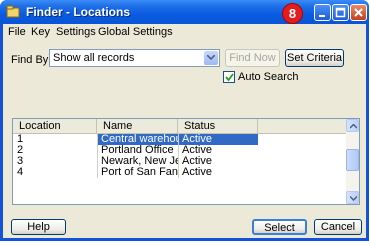  I want to click on auto-search-checkbox, so click(229, 77).